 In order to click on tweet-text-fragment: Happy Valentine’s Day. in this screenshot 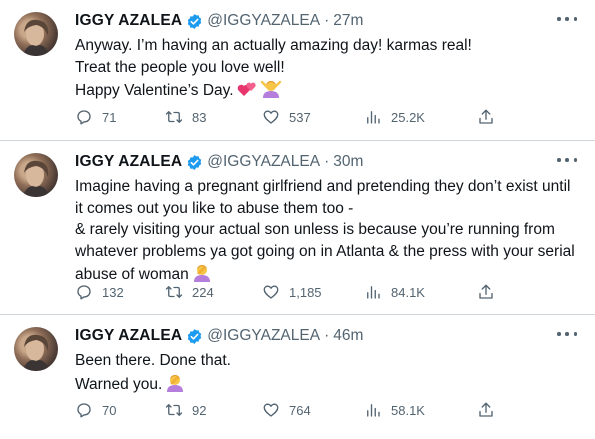, I will do `click(154, 90)`.